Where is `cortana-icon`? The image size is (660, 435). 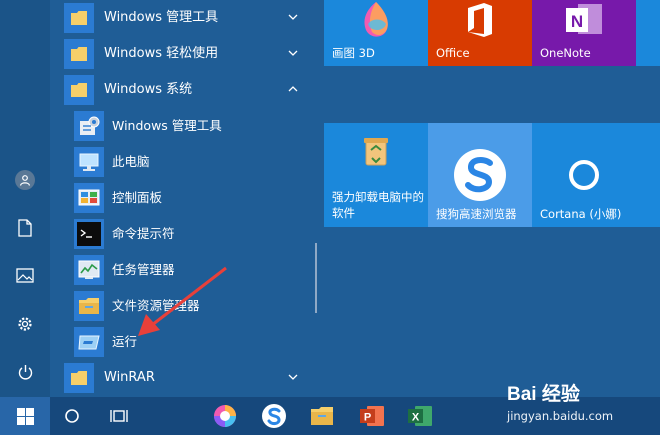 cortana-icon is located at coordinates (584, 175).